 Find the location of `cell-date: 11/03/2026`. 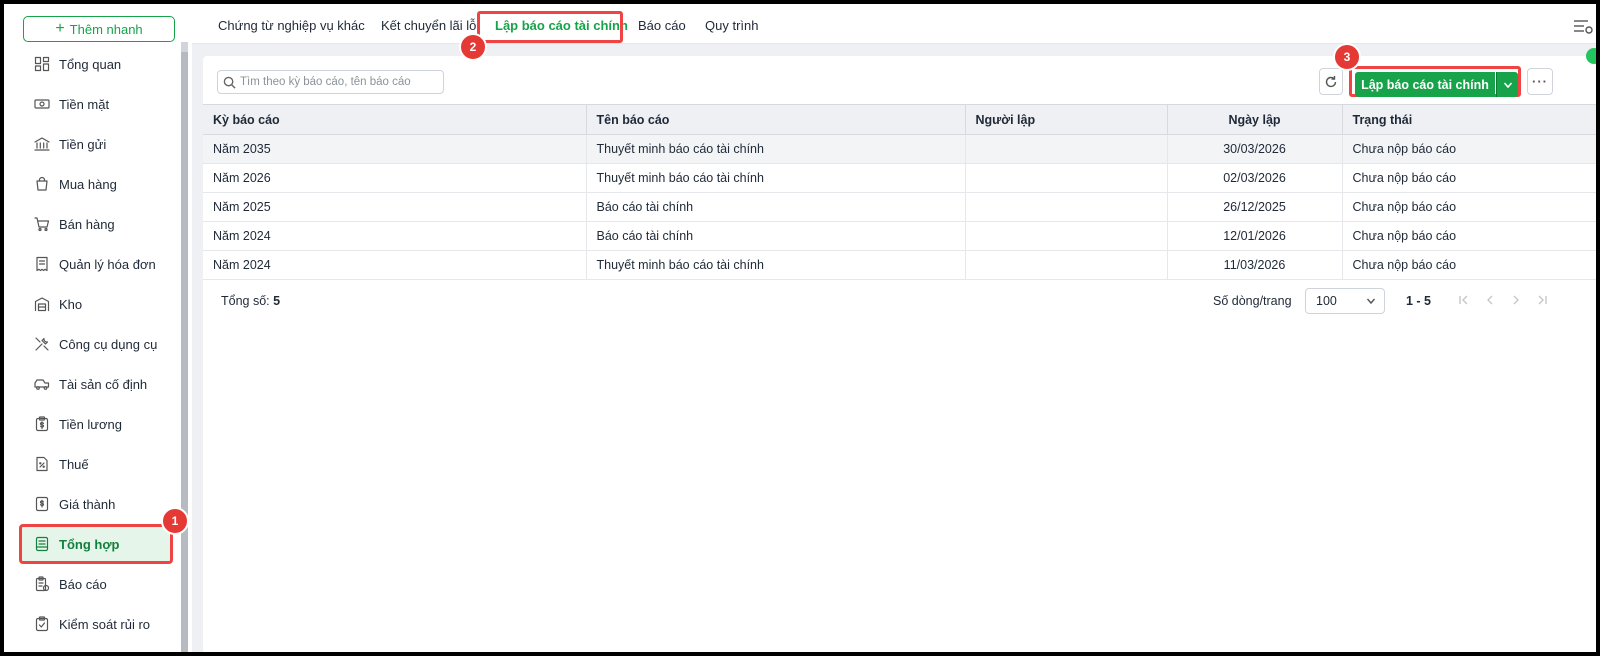

cell-date: 11/03/2026 is located at coordinates (1255, 265).